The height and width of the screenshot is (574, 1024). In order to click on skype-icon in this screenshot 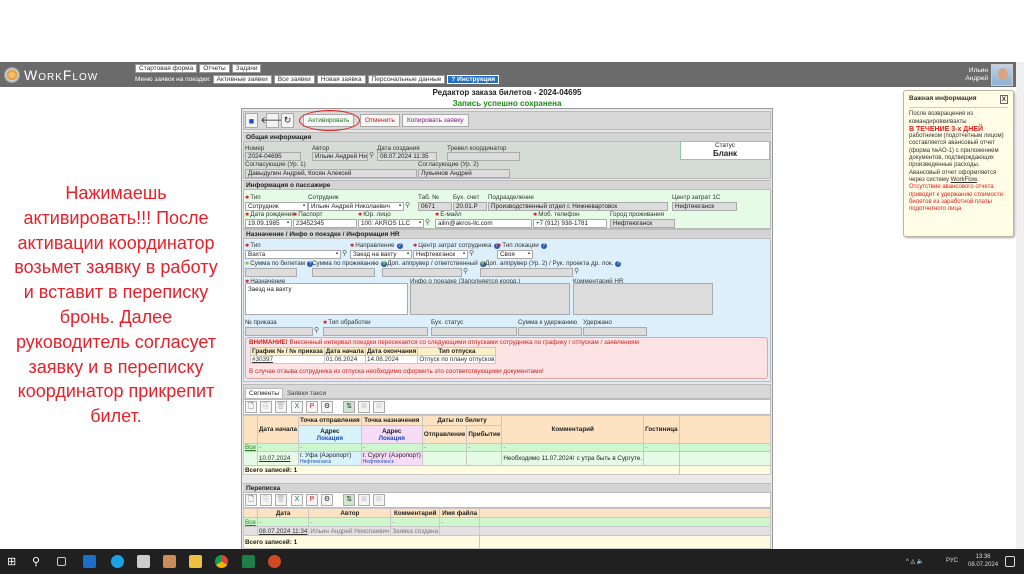, I will do `click(117, 561)`.